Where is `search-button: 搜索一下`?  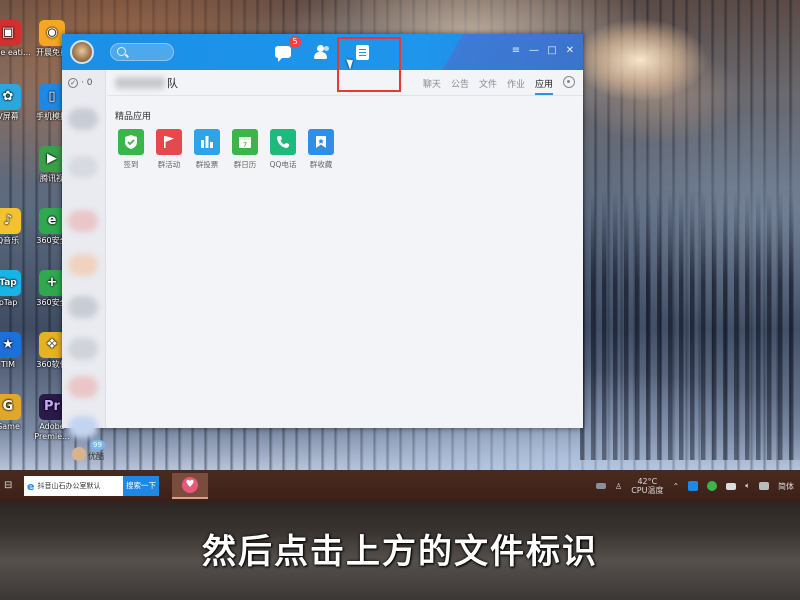
search-button: 搜索一下 is located at coordinates (141, 486).